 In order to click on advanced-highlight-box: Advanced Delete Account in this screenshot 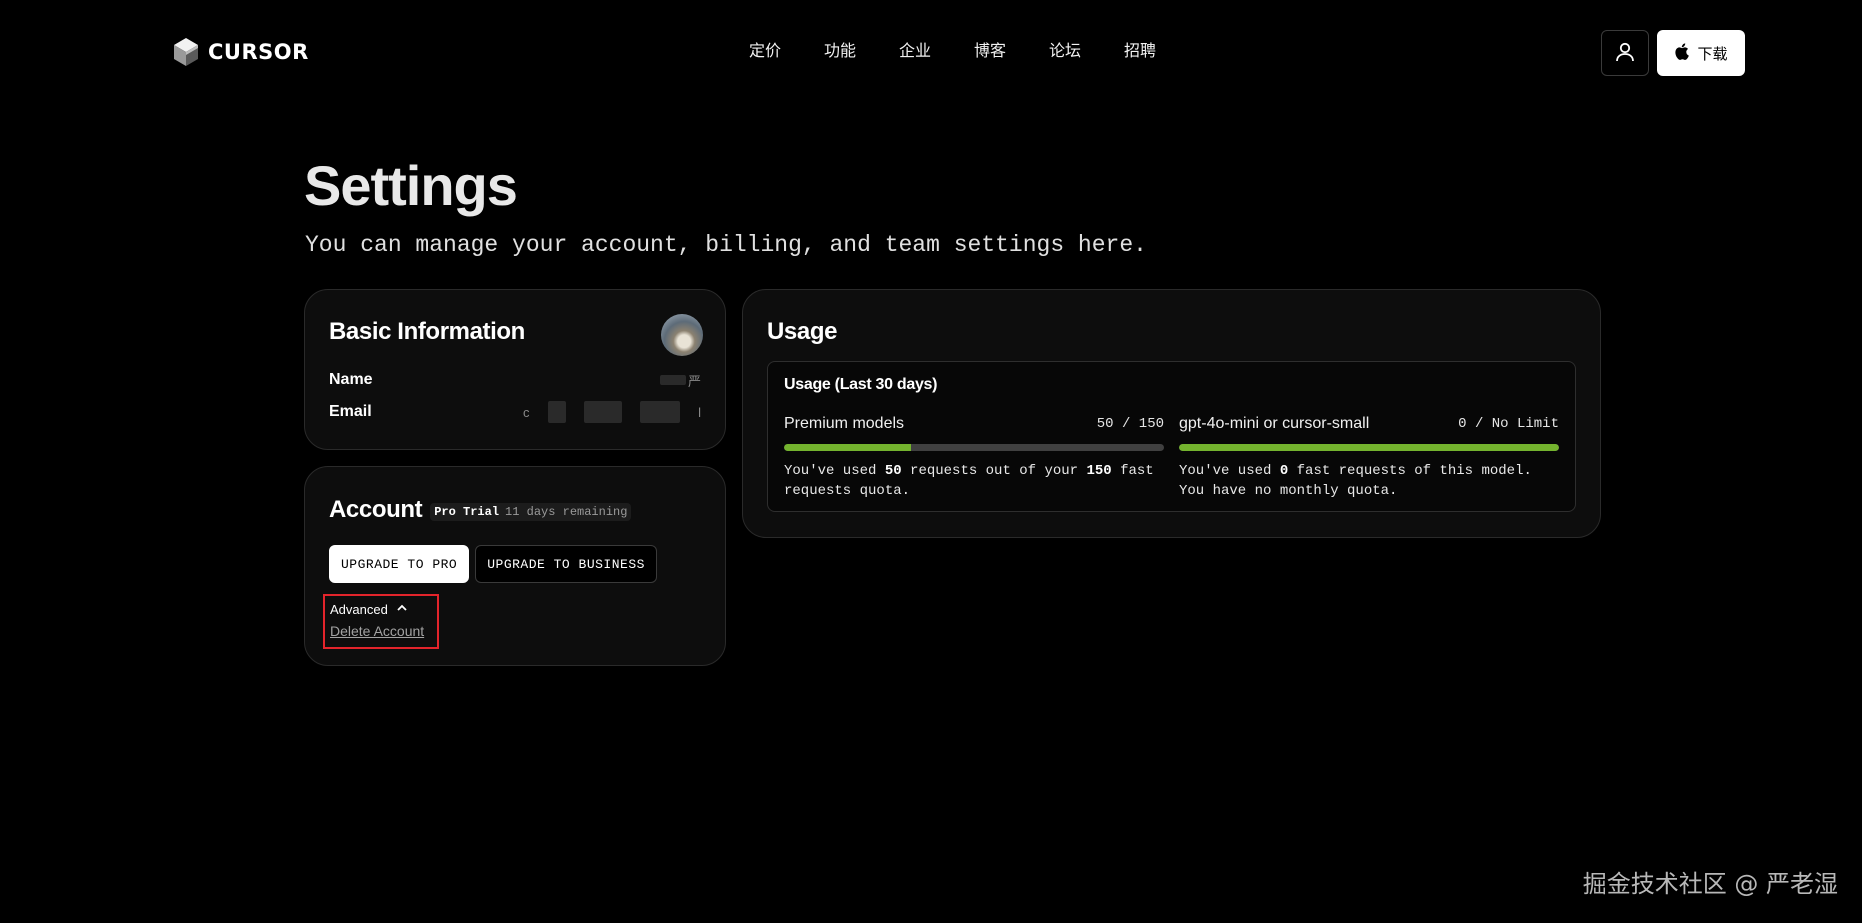, I will do `click(381, 621)`.